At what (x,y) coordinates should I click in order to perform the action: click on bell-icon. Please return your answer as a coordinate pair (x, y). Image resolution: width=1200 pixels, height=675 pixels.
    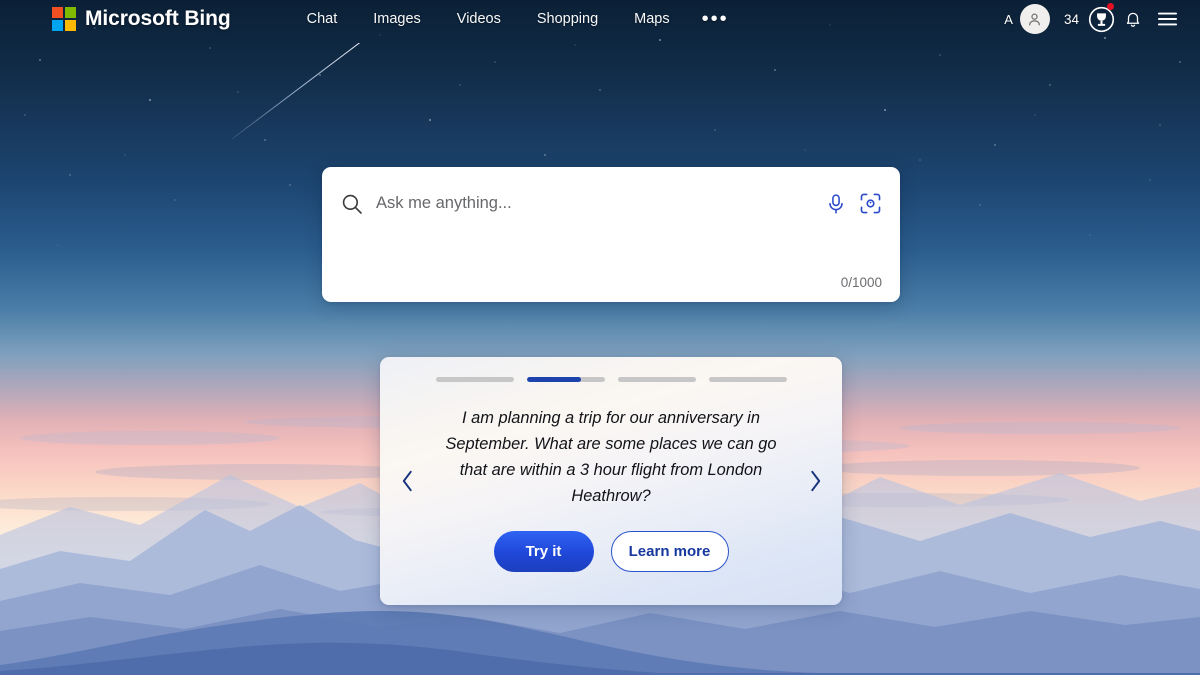
    Looking at the image, I should click on (1133, 19).